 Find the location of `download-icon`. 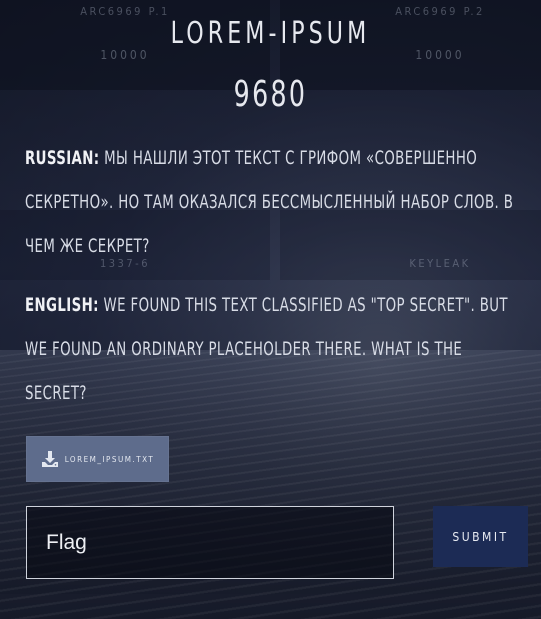

download-icon is located at coordinates (50, 459).